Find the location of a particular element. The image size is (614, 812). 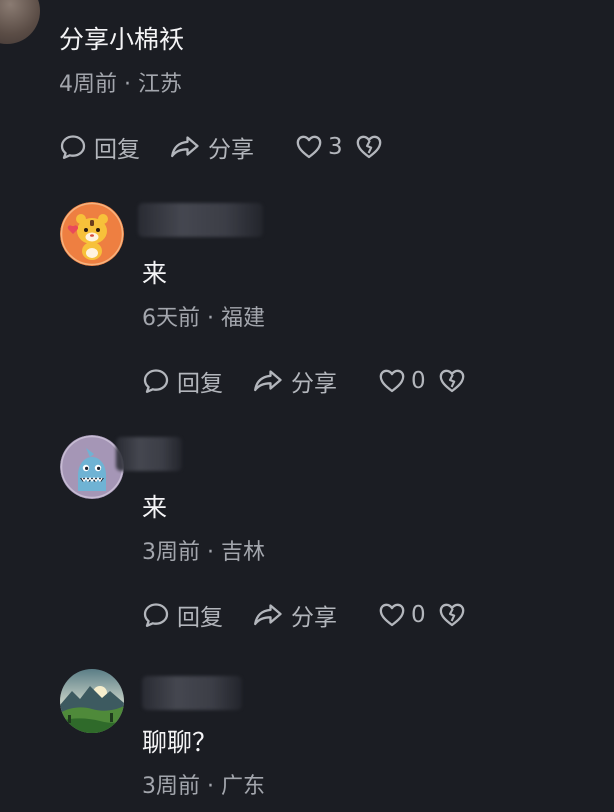

comment-text: 聊聊？ is located at coordinates (180, 742).